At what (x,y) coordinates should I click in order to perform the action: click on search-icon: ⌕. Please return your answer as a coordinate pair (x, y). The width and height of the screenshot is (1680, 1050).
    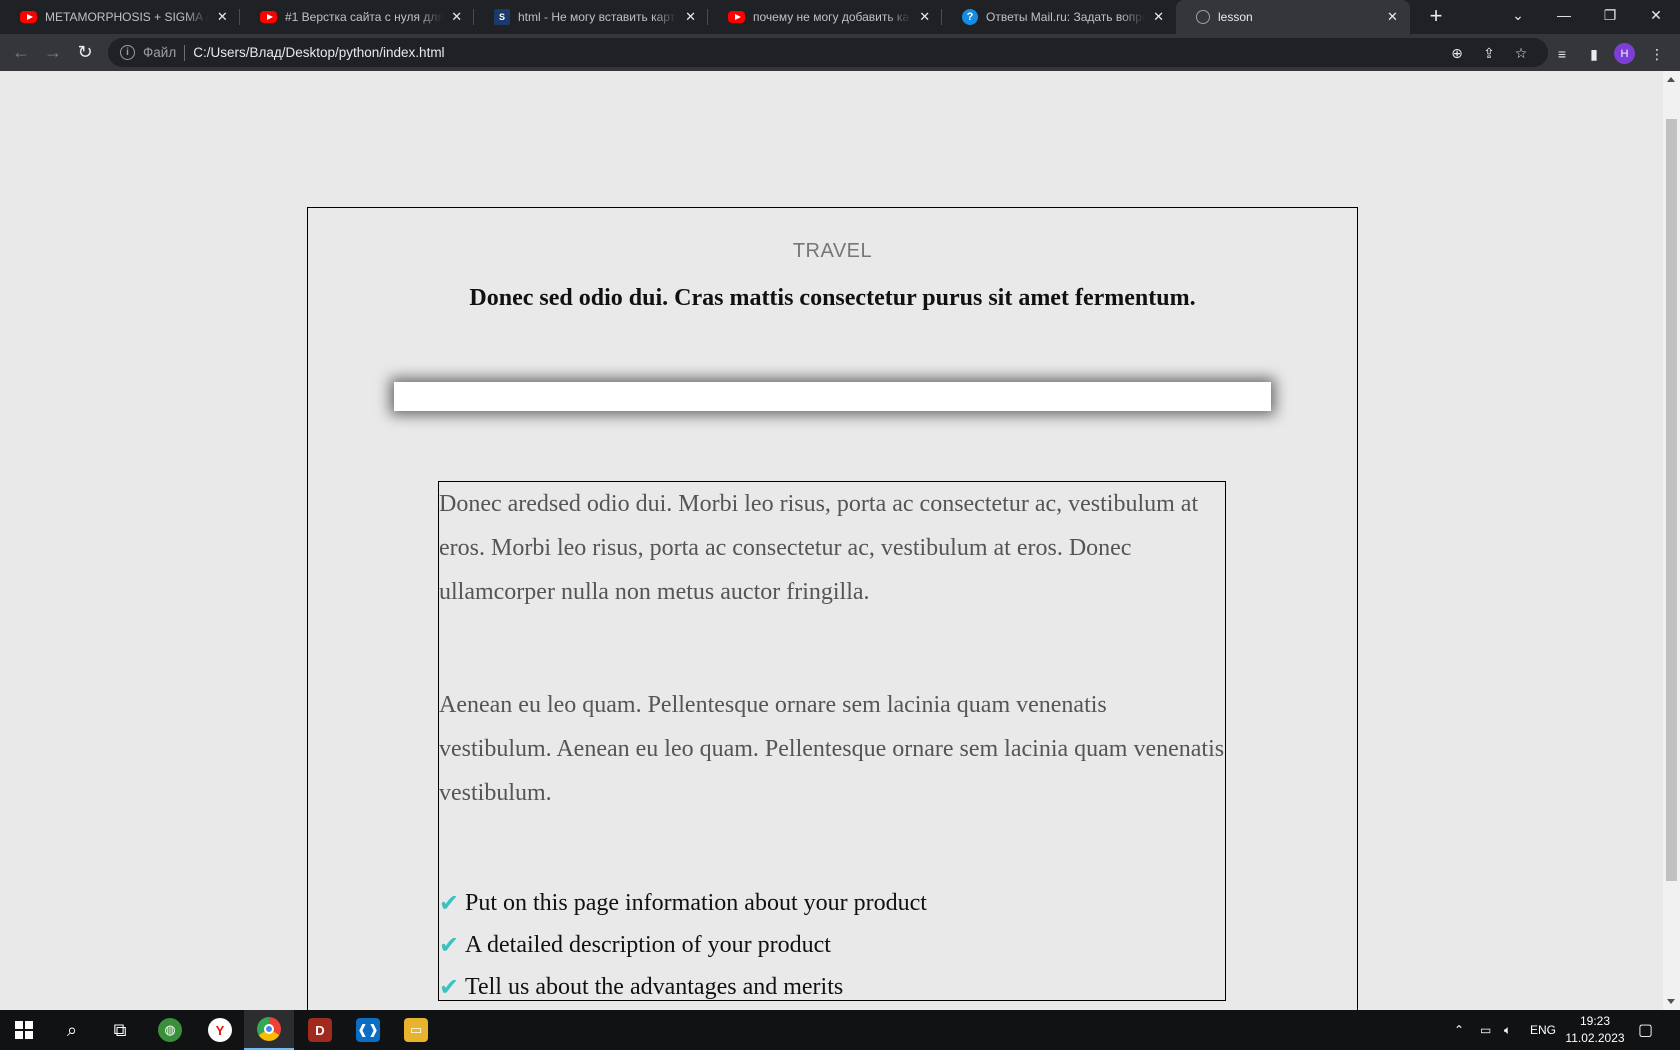
    Looking at the image, I should click on (72, 1030).